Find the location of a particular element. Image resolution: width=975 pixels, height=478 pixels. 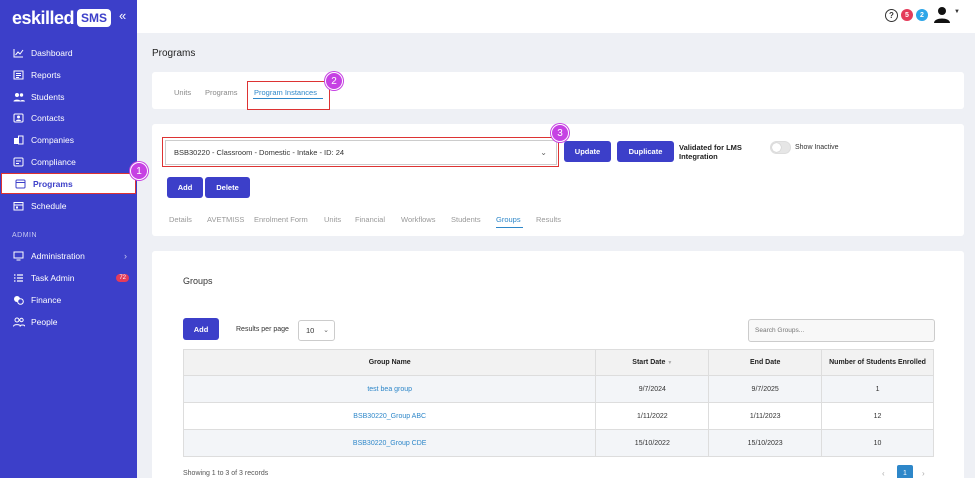

students-enrolled-cell: 10 is located at coordinates (877, 443).